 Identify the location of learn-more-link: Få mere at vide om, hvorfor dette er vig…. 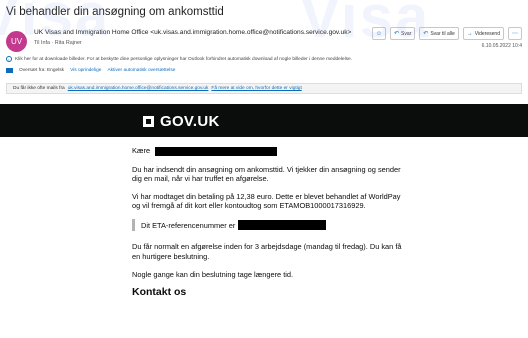
(256, 88).